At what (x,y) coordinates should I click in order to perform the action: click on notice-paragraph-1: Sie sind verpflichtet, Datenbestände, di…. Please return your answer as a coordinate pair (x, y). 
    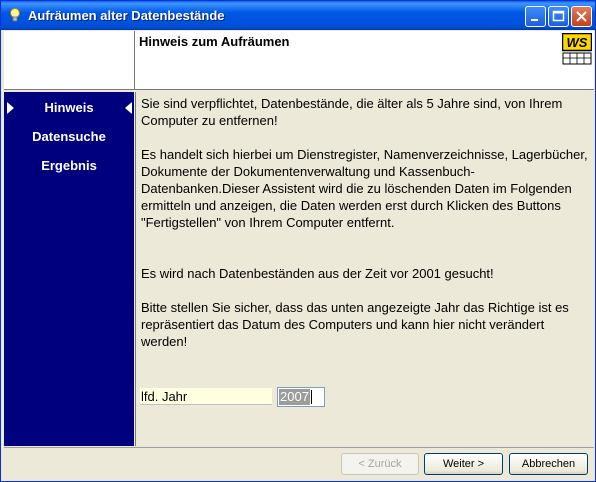
    Looking at the image, I should click on (352, 112).